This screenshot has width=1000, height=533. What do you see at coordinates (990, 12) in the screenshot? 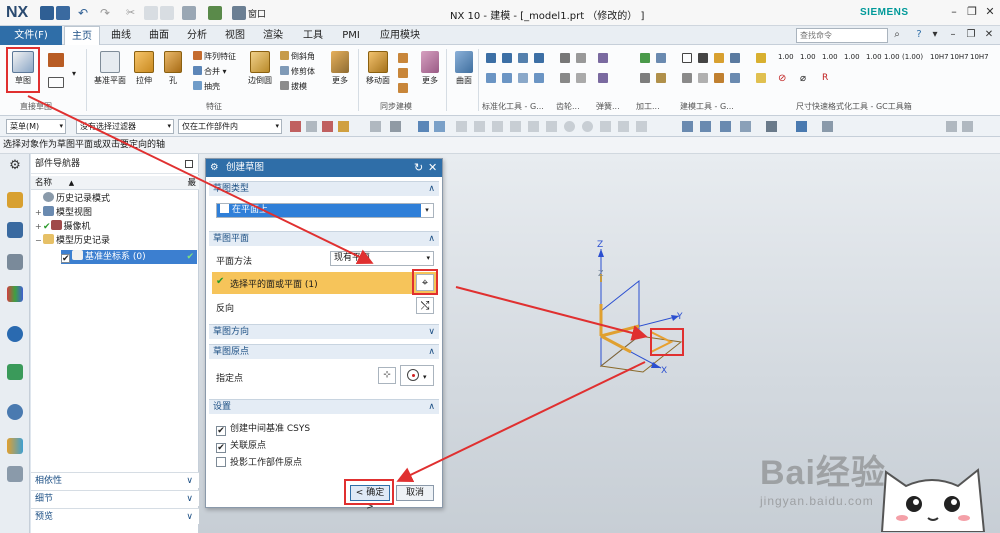
I see `close-button: ✕` at bounding box center [990, 12].